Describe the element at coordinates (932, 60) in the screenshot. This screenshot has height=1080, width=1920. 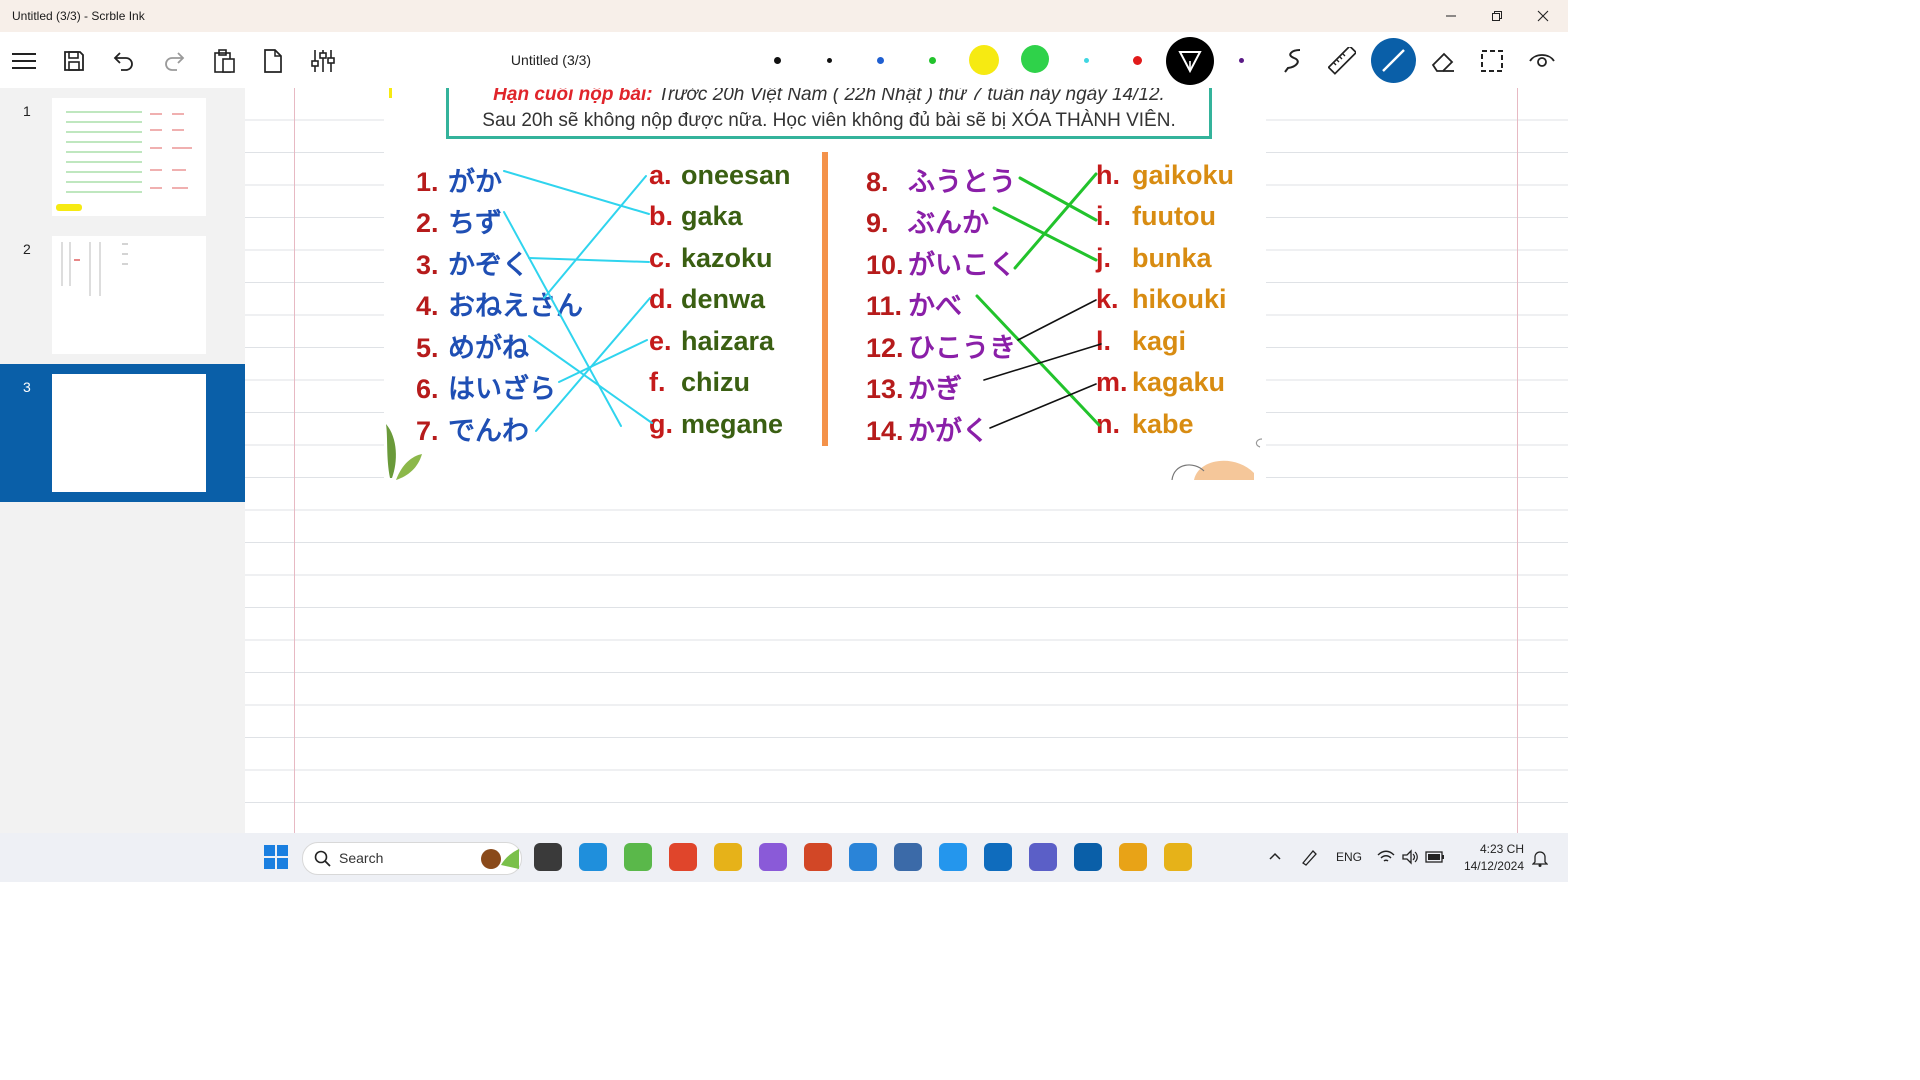
I see `pen-green` at that location.